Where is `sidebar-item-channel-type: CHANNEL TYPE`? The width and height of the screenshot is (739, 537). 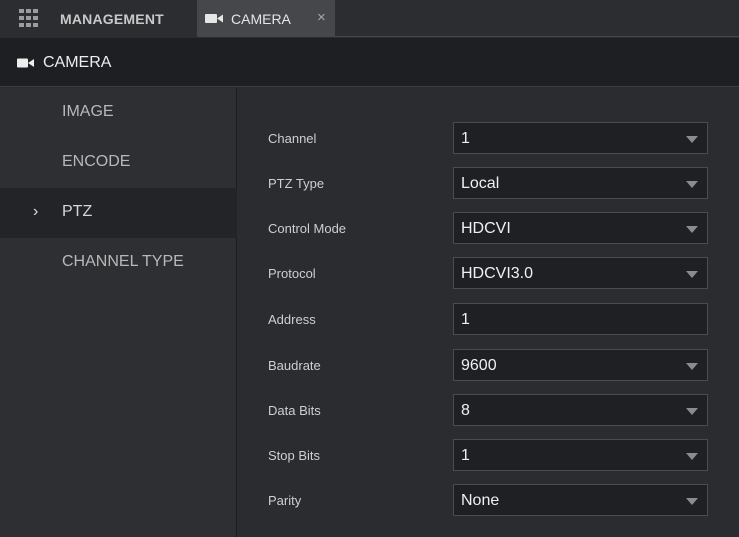
sidebar-item-channel-type: CHANNEL TYPE is located at coordinates (118, 263).